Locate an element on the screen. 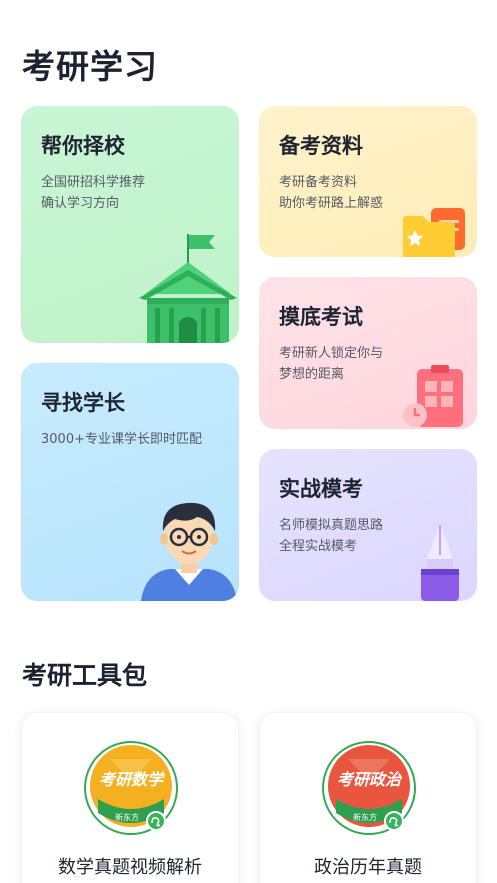 This screenshot has width=497, height=883. card-practice-exam: 实战模考 名师模拟真题思路 全程实战模考 is located at coordinates (368, 525).